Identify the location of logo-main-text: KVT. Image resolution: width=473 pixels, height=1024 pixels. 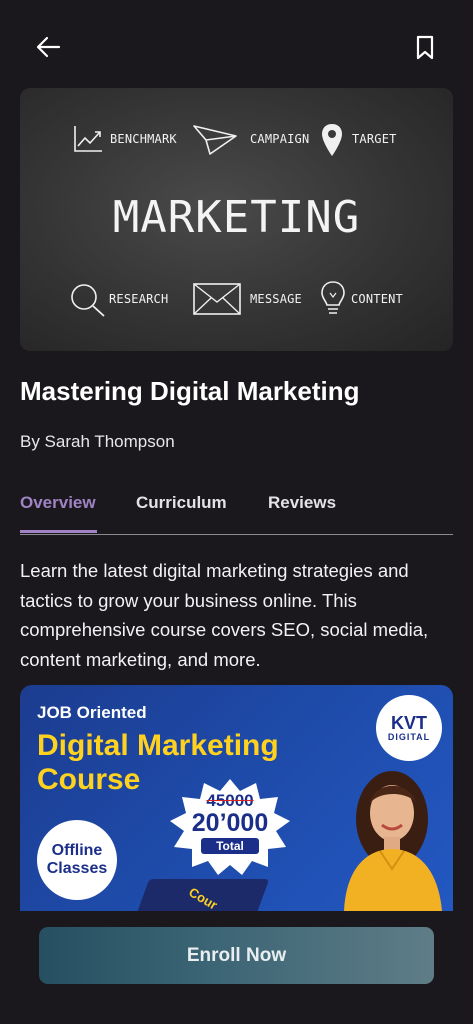
(409, 723).